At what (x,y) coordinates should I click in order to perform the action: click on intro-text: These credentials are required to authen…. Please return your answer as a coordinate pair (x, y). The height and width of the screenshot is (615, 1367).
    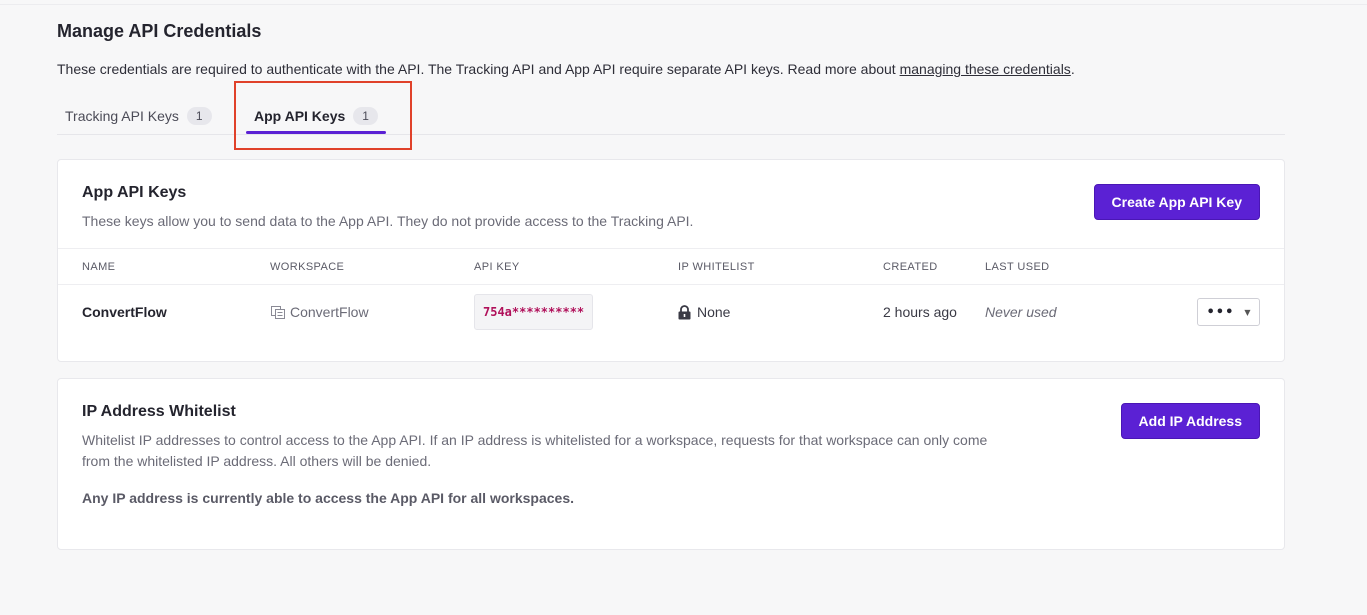
    Looking at the image, I should click on (566, 69).